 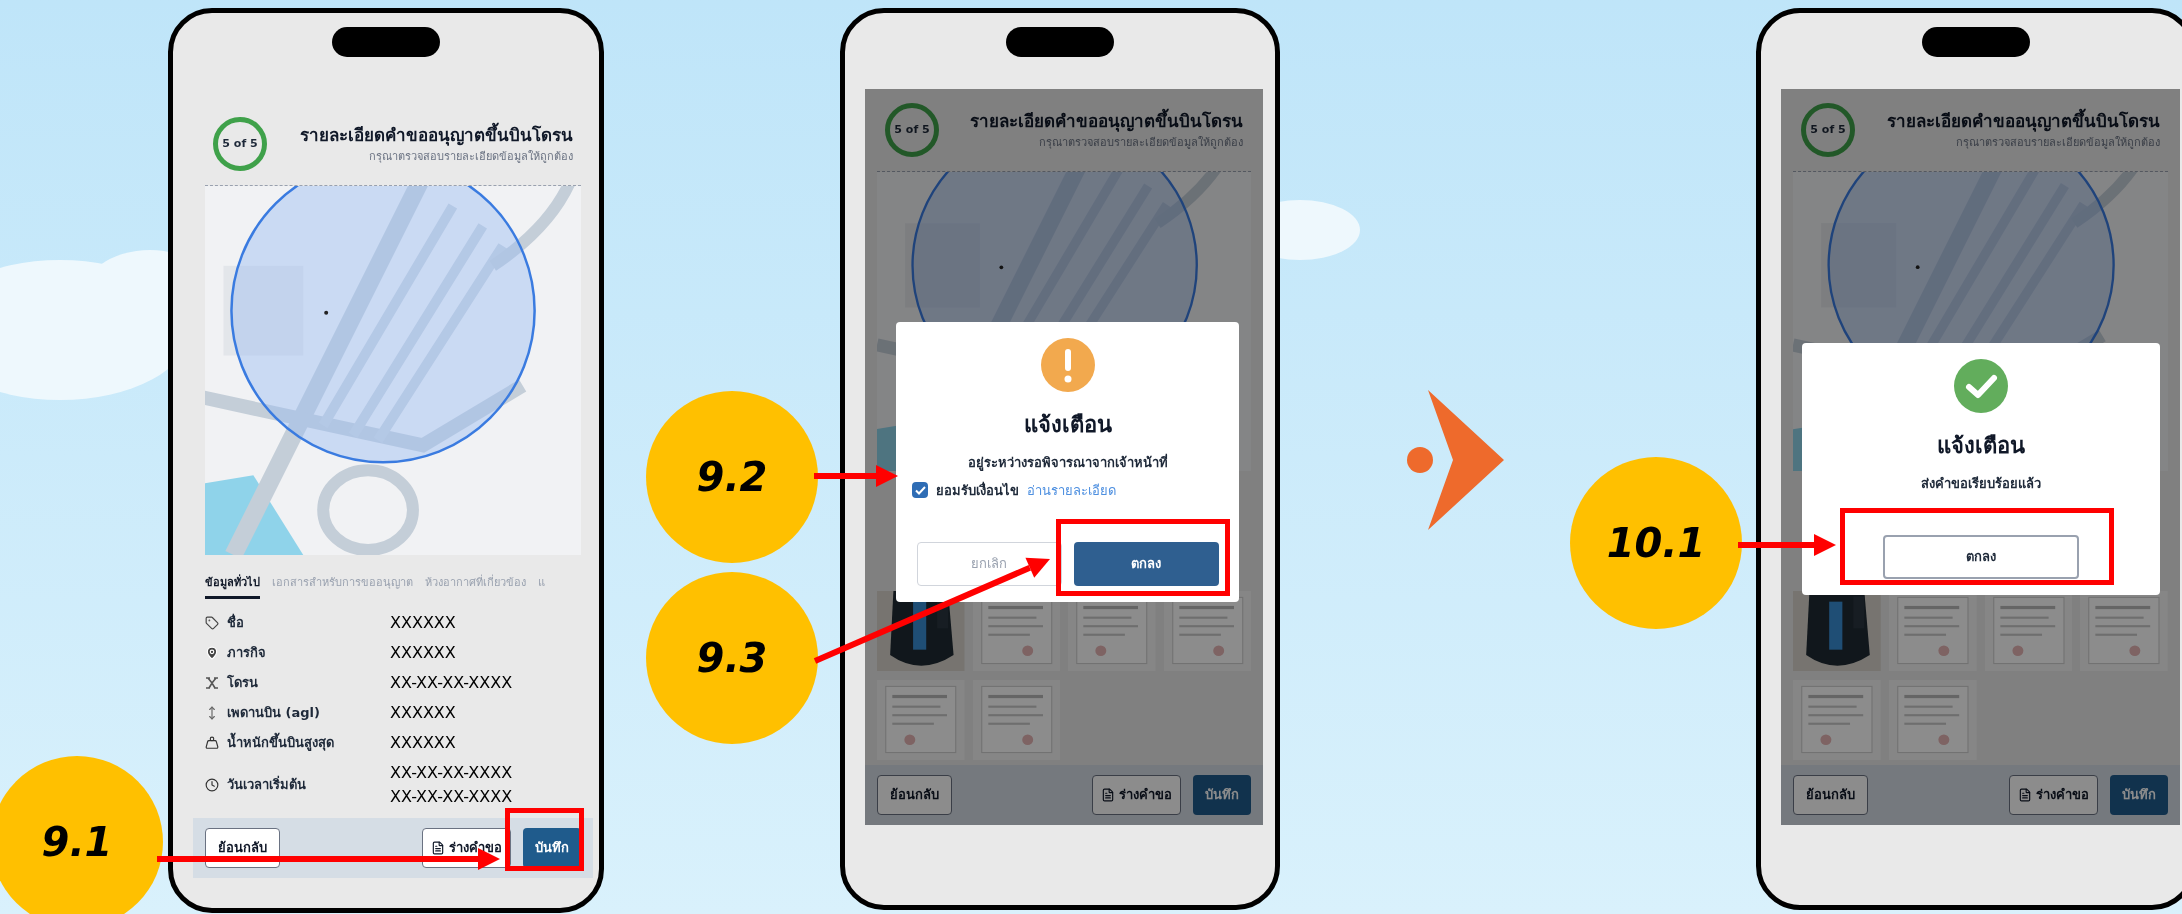 I want to click on step-number: 9.2, so click(x=732, y=477).